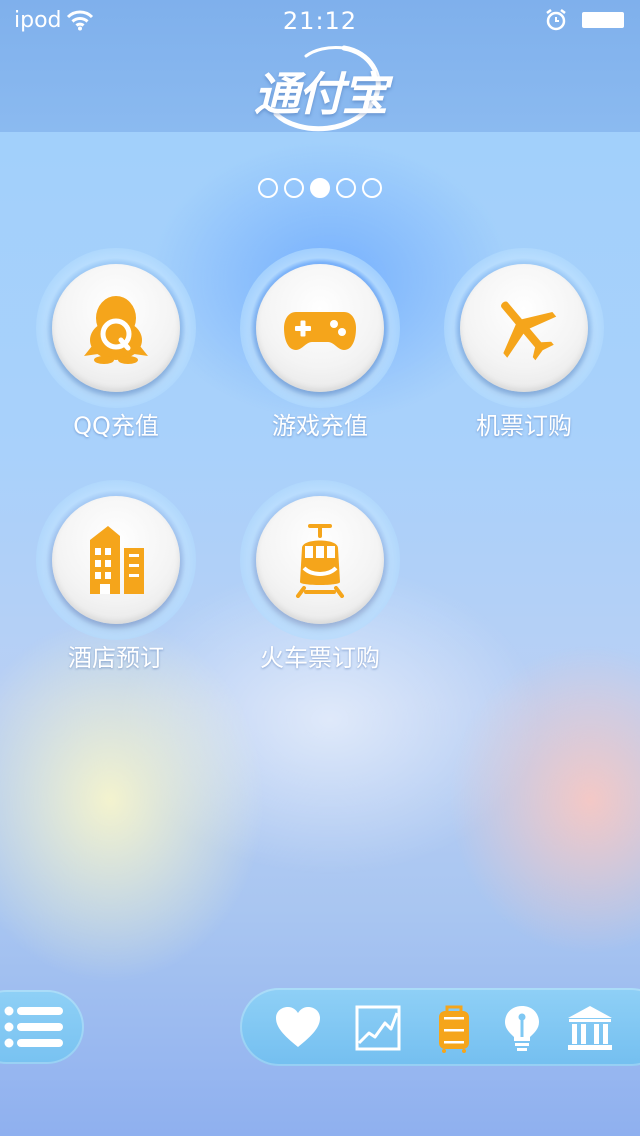  I want to click on bank-icon, so click(590, 1028).